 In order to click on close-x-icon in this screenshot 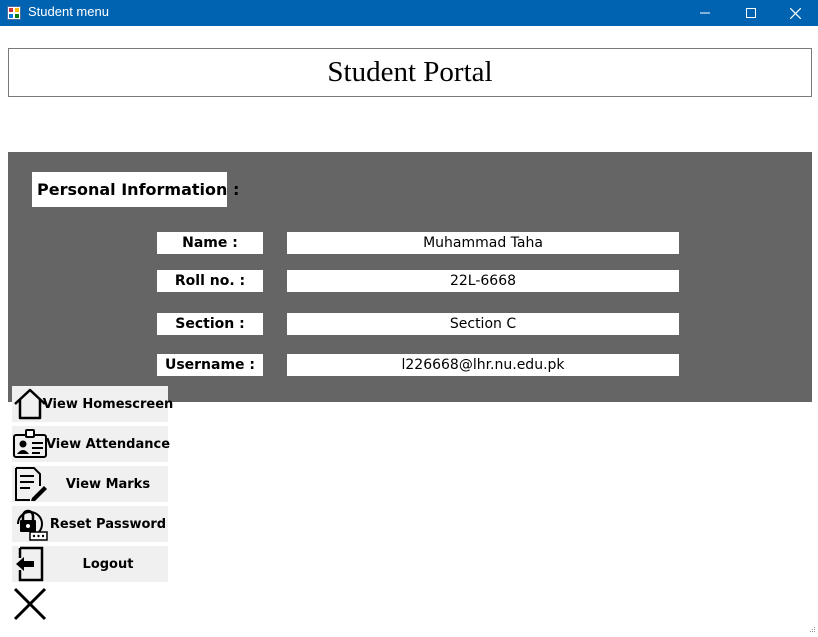, I will do `click(30, 604)`.